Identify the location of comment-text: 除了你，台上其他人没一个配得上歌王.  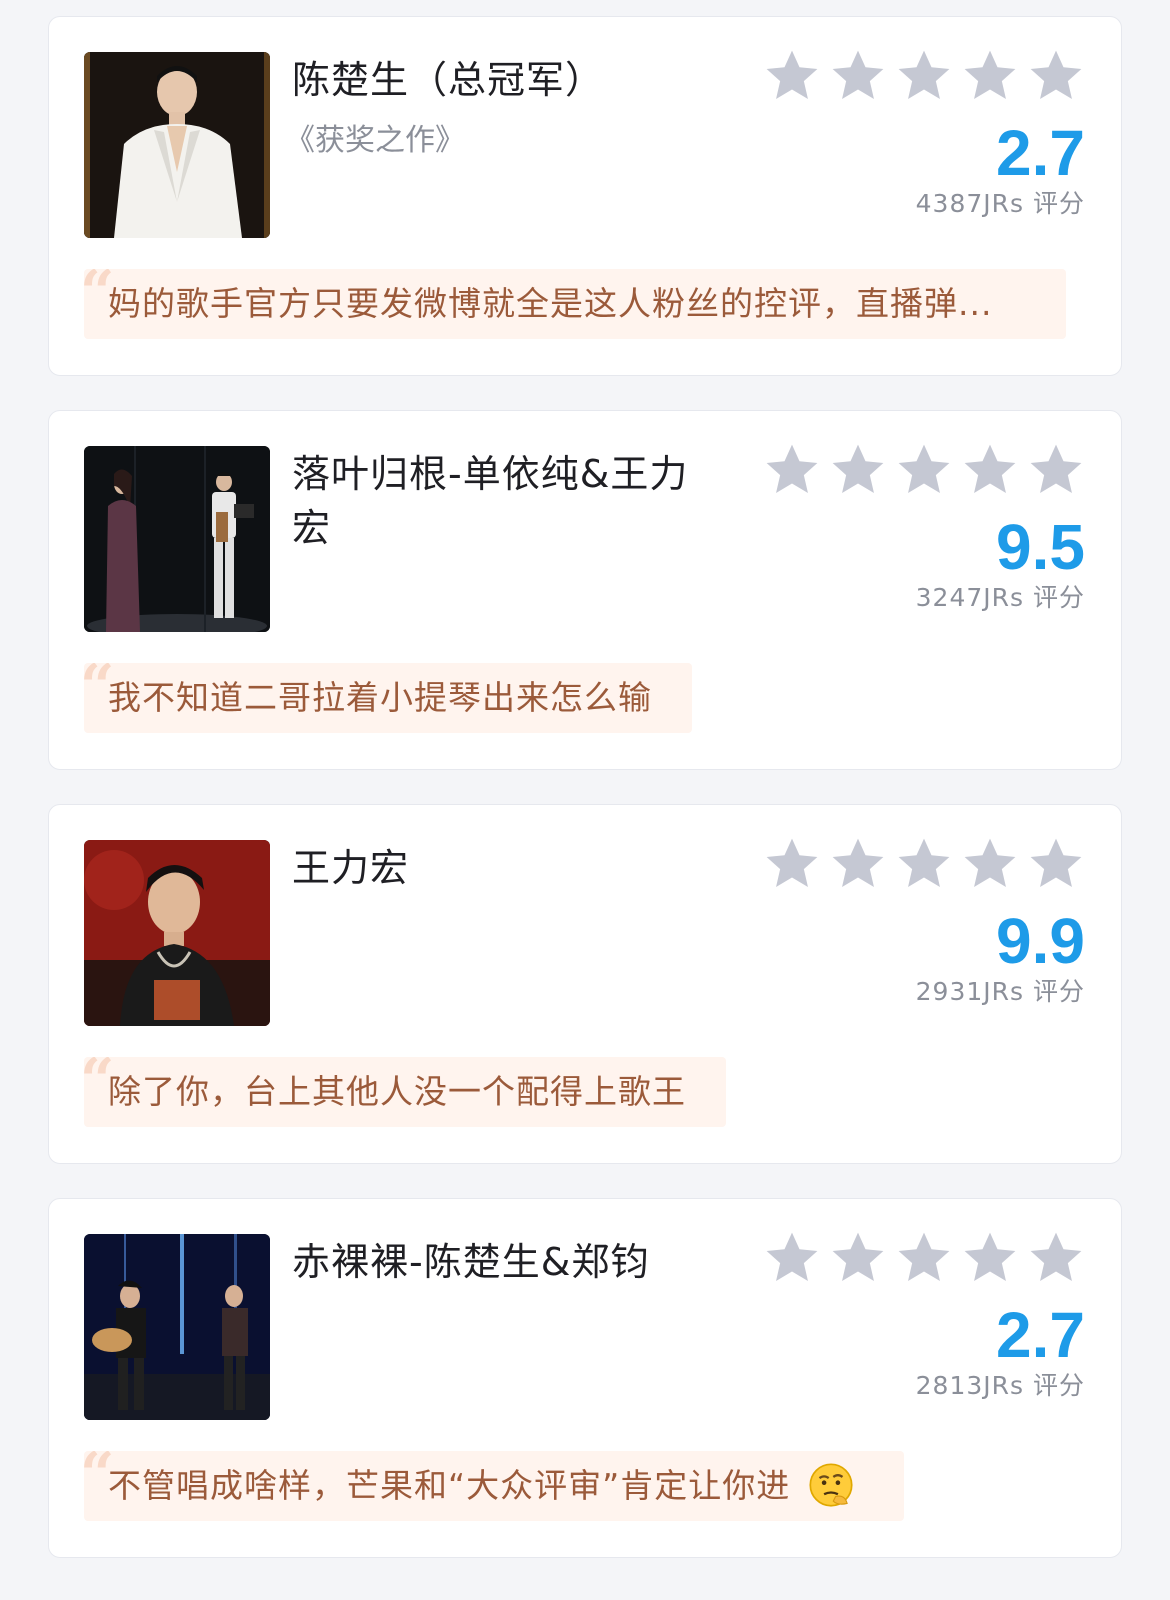
(397, 1091).